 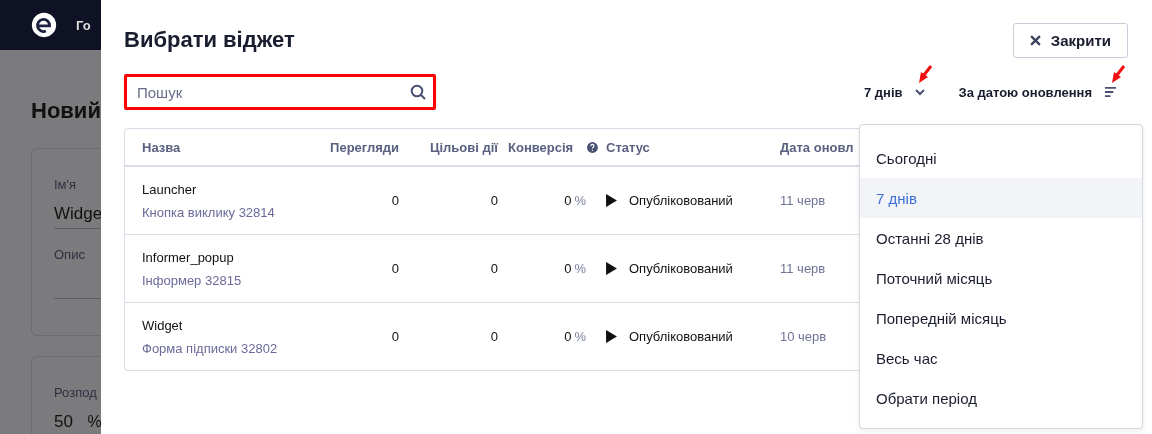 I want to click on unit-label: %, so click(x=94, y=421).